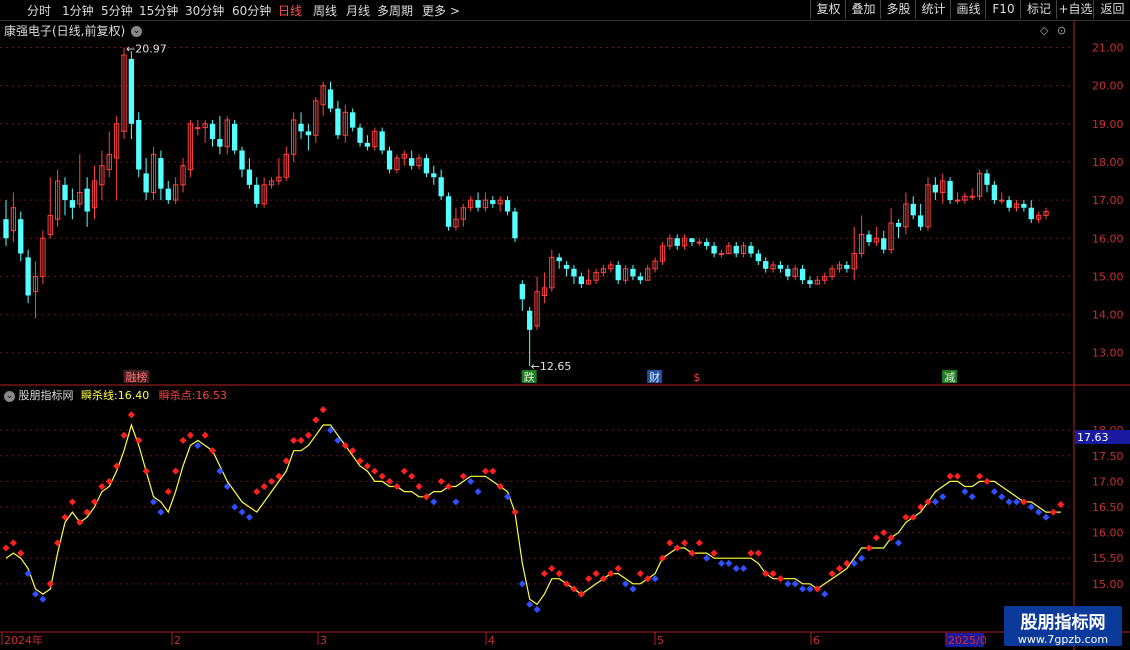 Image resolution: width=1130 pixels, height=650 pixels. I want to click on toolbar-button-8: 返回, so click(1111, 9).